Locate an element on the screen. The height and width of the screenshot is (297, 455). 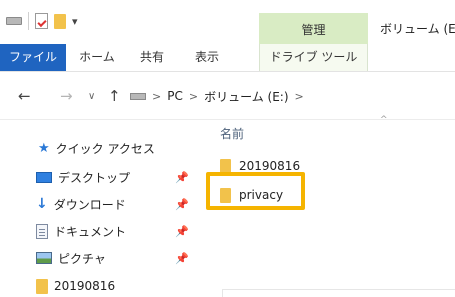
breadcrumb: > PC > ボリューム (E:) > is located at coordinates (217, 96).